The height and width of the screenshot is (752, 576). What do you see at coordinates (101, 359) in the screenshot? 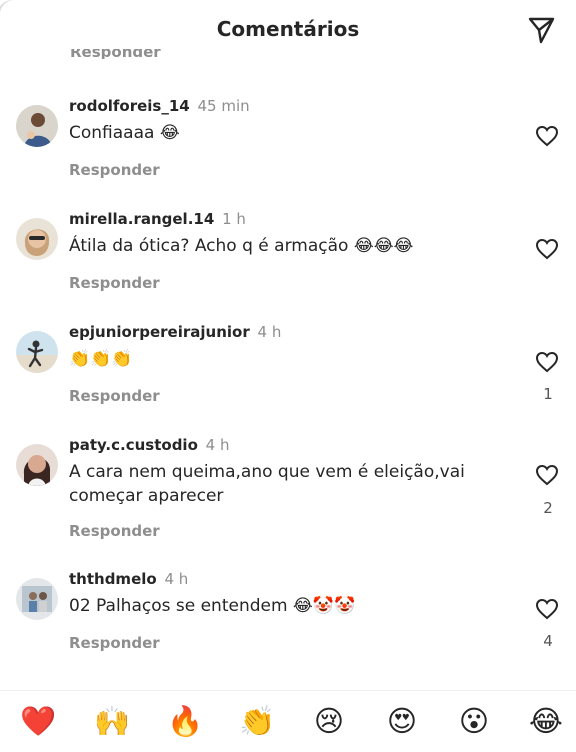
I see `comment-text: 👏👏👏` at bounding box center [101, 359].